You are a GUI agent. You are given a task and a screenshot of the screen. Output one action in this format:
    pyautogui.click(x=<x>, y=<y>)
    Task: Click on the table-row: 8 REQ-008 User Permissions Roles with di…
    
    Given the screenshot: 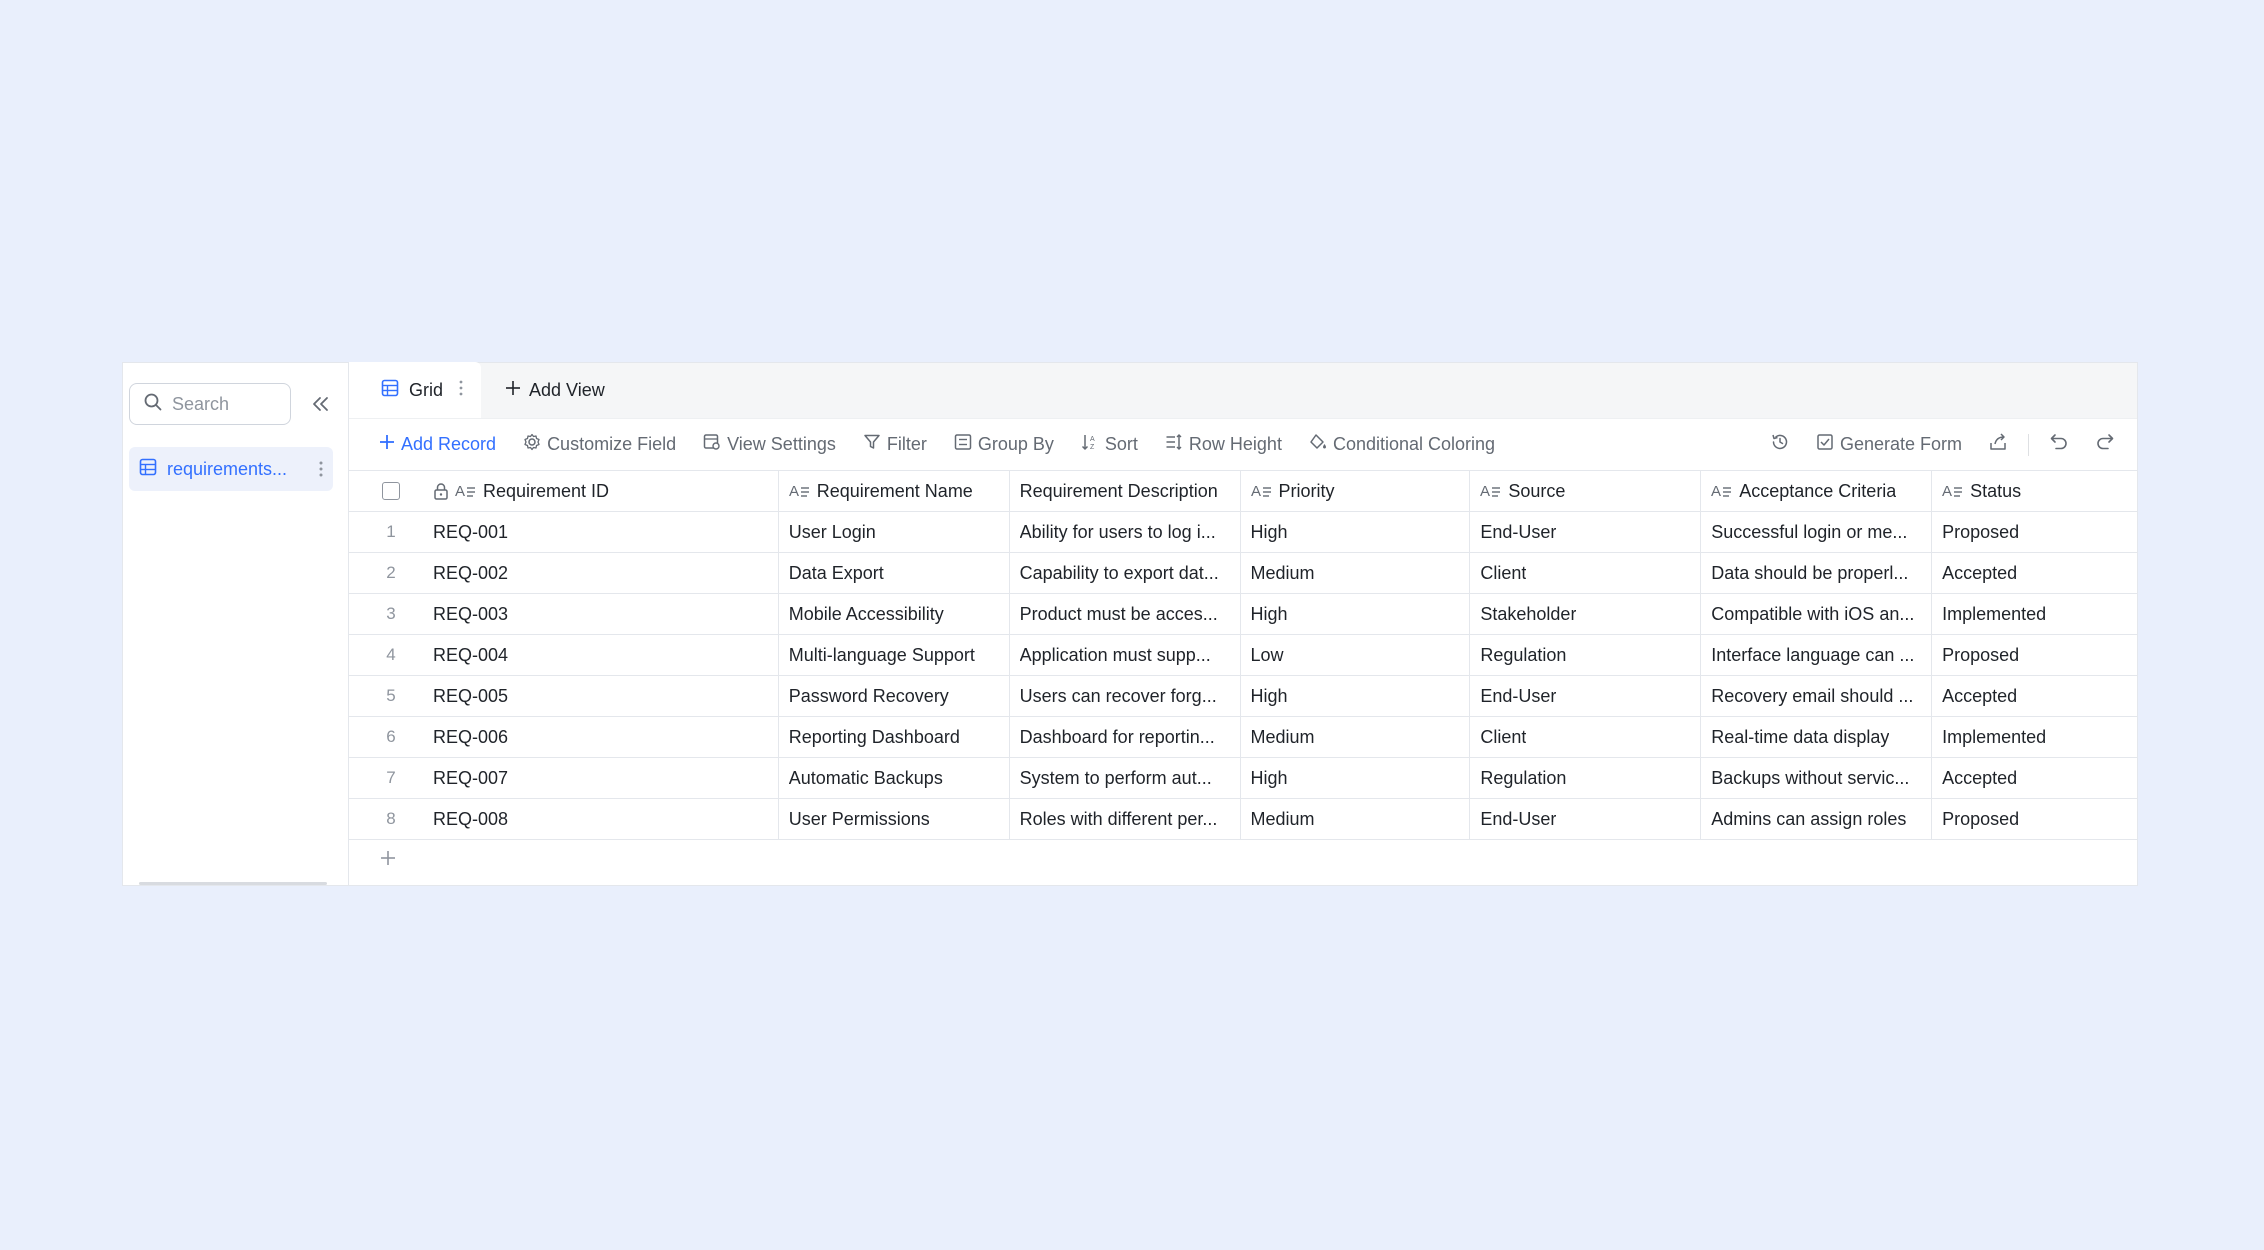 What is the action you would take?
    pyautogui.click(x=1243, y=819)
    